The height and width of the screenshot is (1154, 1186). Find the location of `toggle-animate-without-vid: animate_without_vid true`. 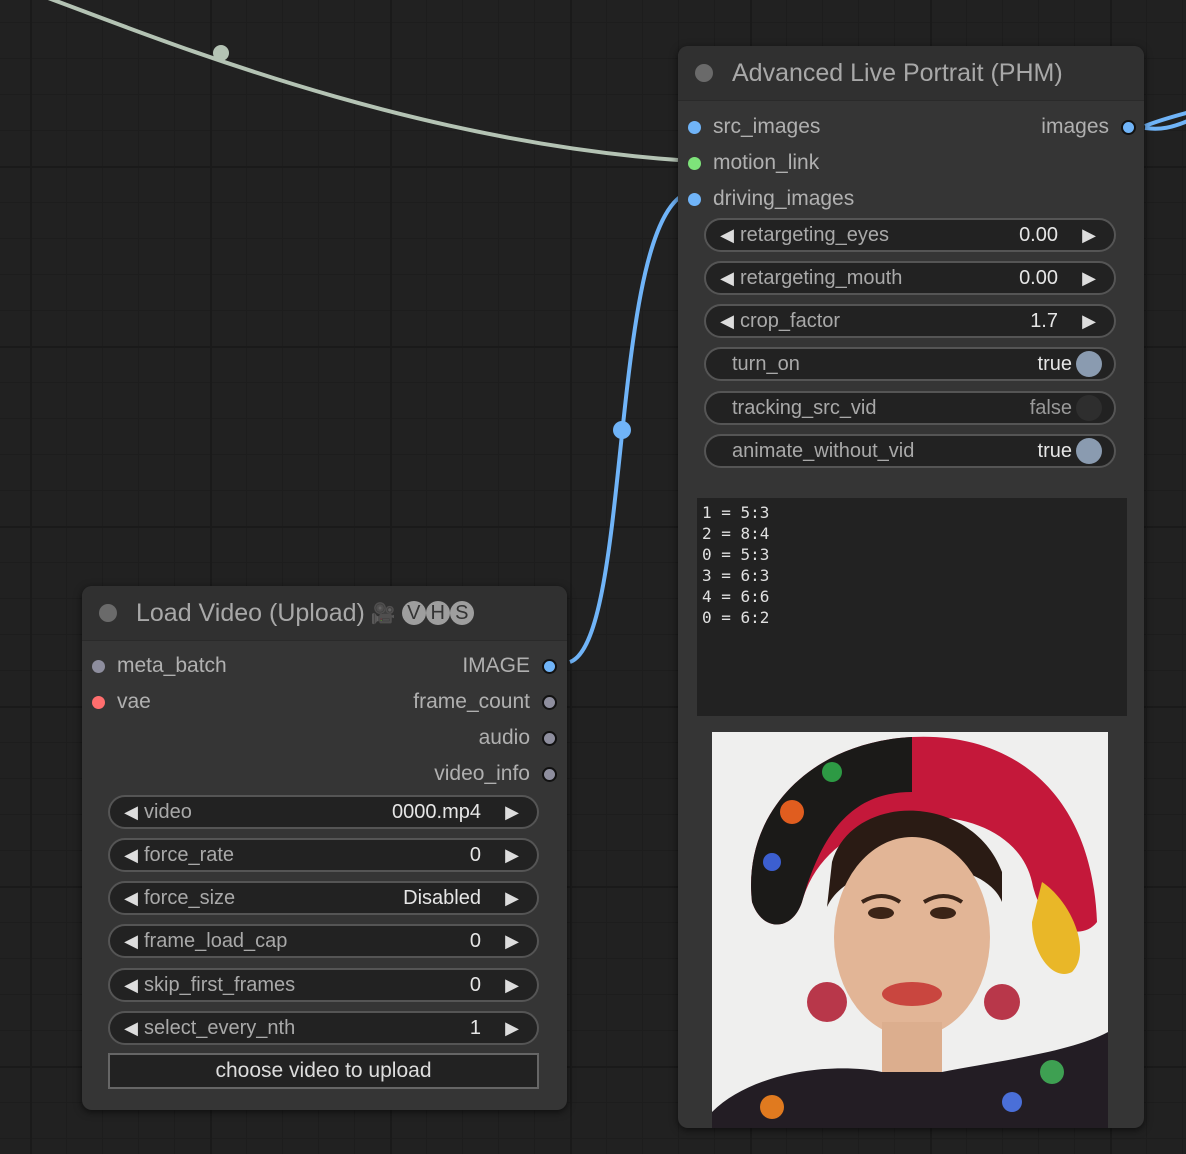

toggle-animate-without-vid: animate_without_vid true is located at coordinates (910, 451).